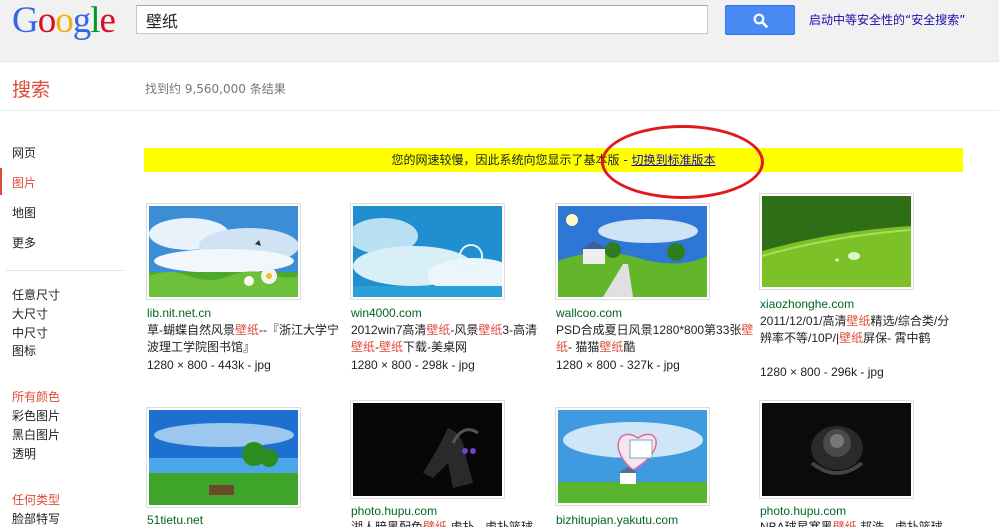 This screenshot has width=999, height=527. Describe the element at coordinates (655, 339) in the screenshot. I see `result-title-3: PSD合成夏日风景1280*800第33张壁纸- 猫猫壁纸酷` at that location.